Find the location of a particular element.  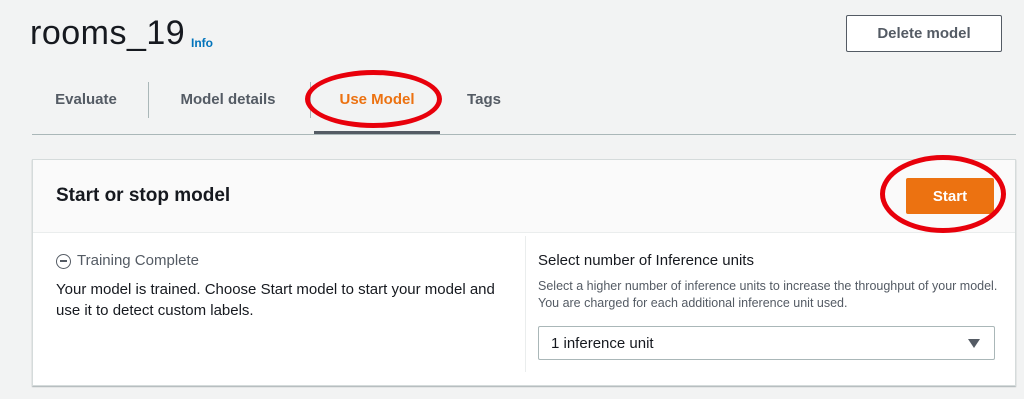

tab-model-details: Model details is located at coordinates (228, 106).